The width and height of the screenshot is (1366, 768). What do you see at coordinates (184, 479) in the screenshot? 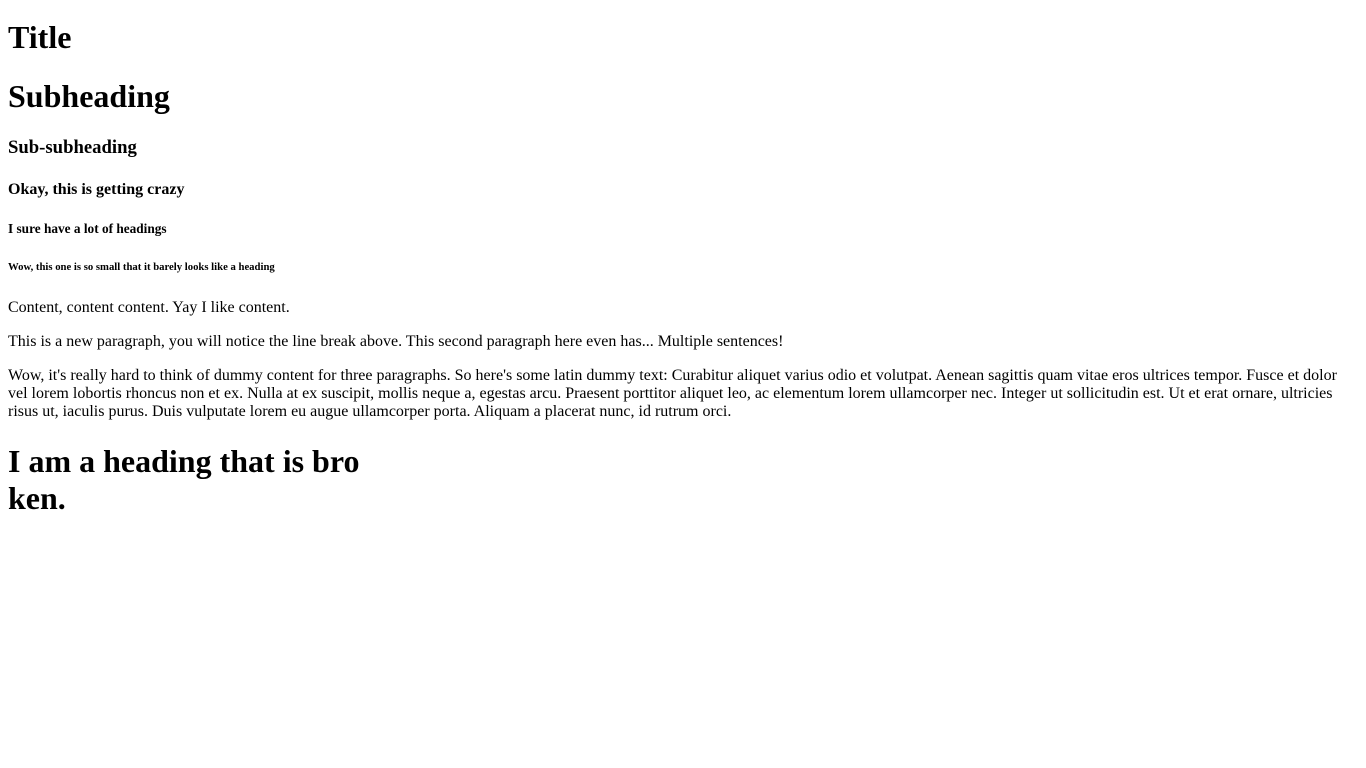
I see `broken-heading: I am a heading that is broken.` at bounding box center [184, 479].